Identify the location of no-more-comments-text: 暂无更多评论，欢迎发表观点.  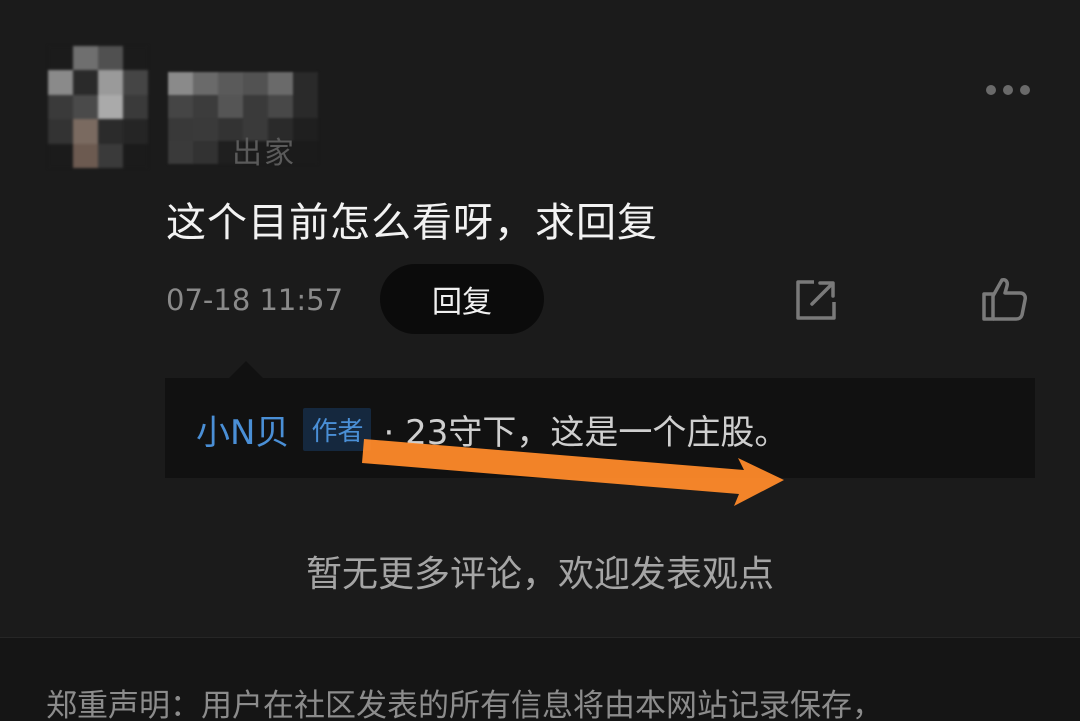
(539, 574).